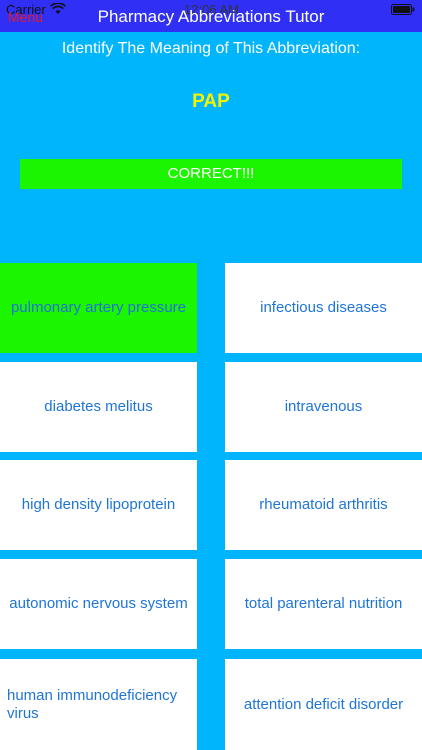 The width and height of the screenshot is (422, 750). I want to click on answer-button-5: high density lipoprotein, so click(98, 505).